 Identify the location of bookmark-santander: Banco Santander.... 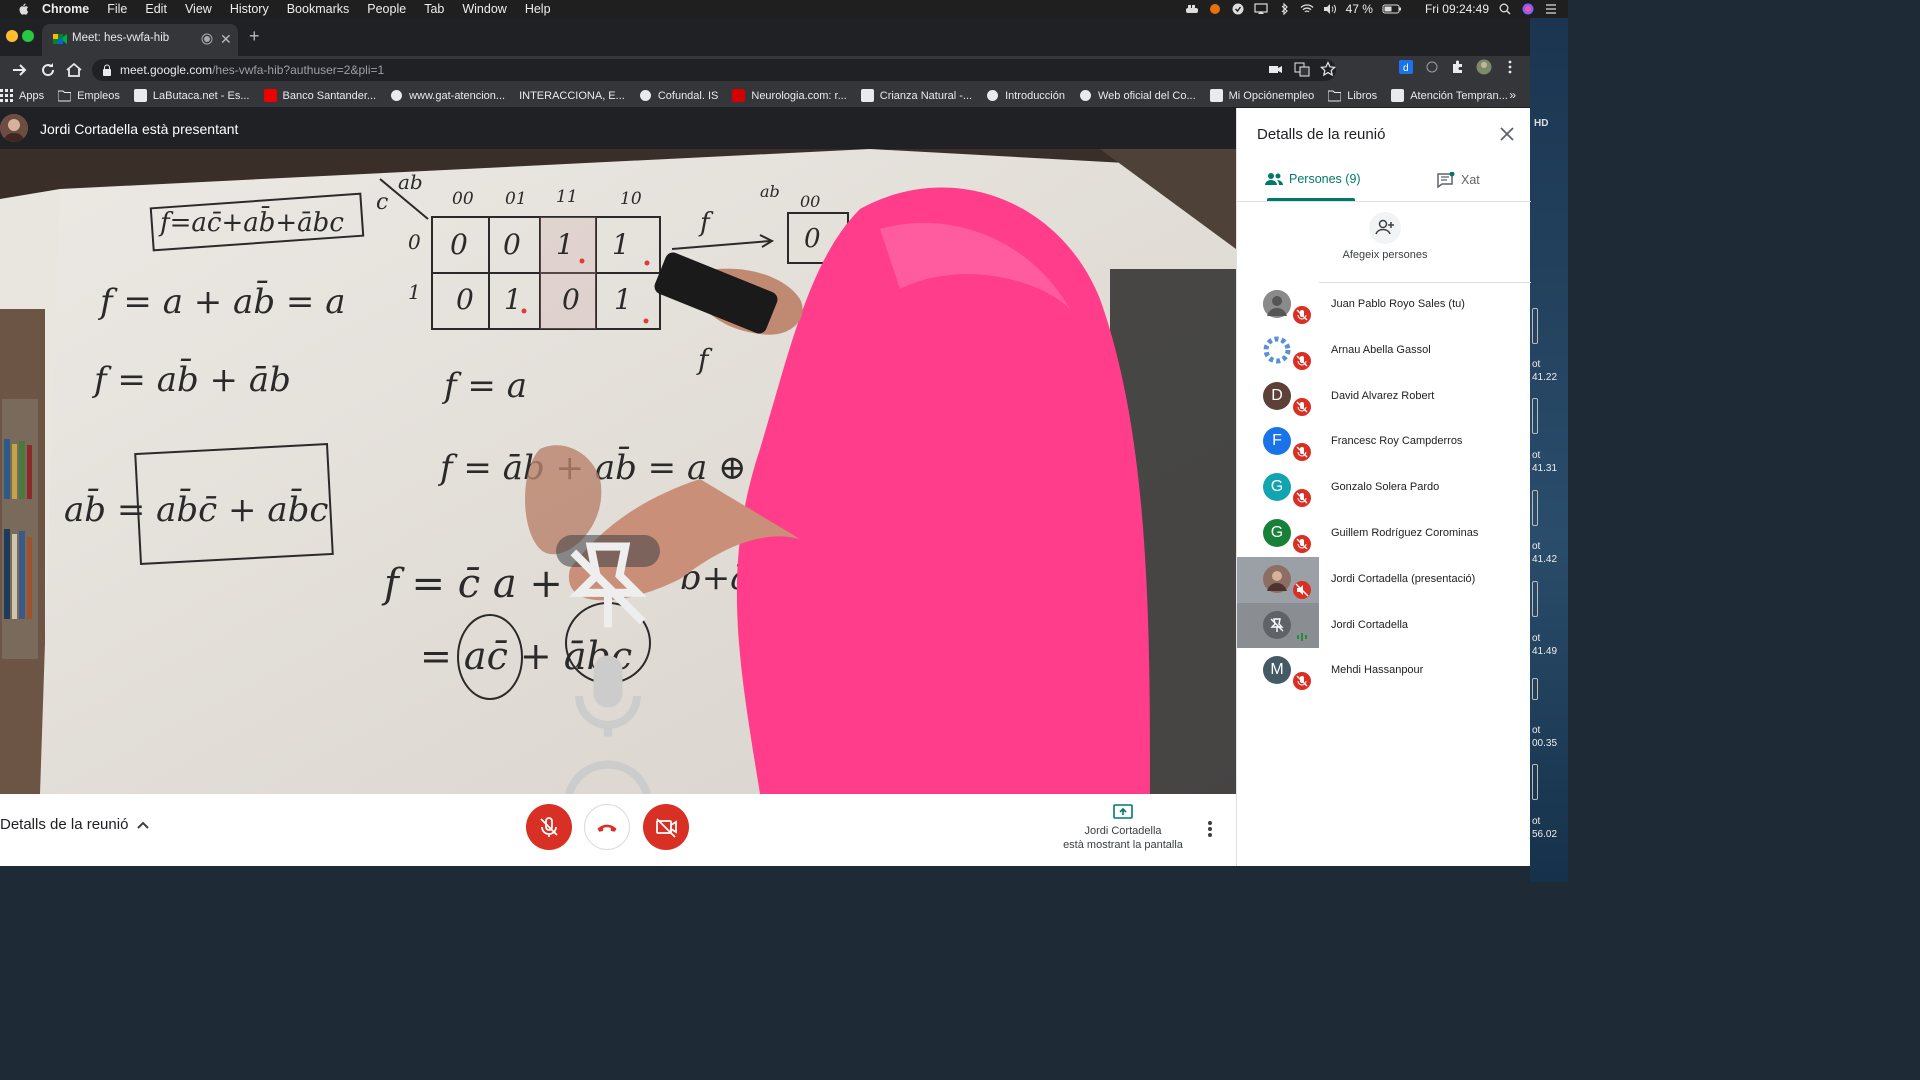
(319, 95).